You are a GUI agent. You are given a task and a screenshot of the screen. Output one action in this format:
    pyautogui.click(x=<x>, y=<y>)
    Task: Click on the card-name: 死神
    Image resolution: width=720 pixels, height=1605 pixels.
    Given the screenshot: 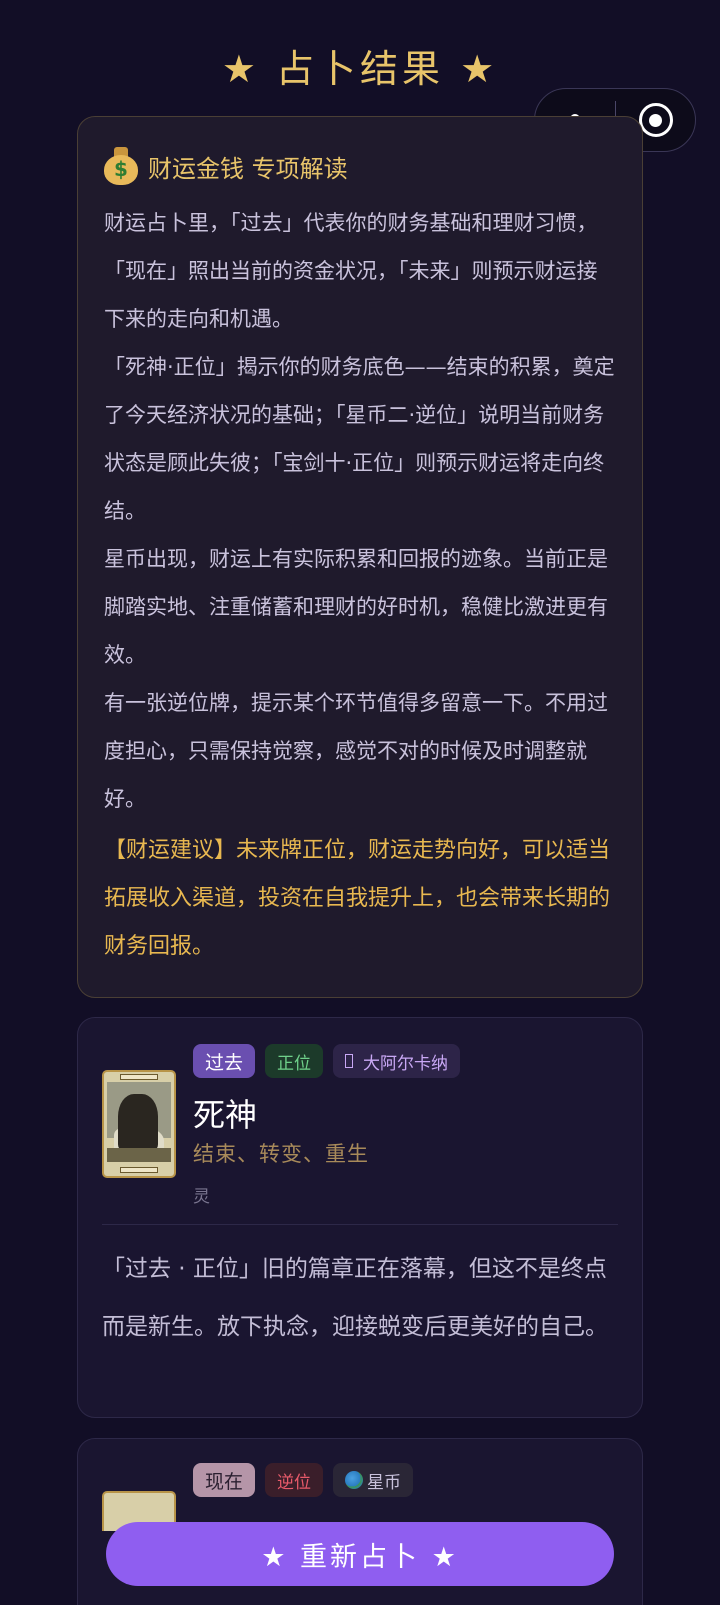 What is the action you would take?
    pyautogui.click(x=225, y=1115)
    